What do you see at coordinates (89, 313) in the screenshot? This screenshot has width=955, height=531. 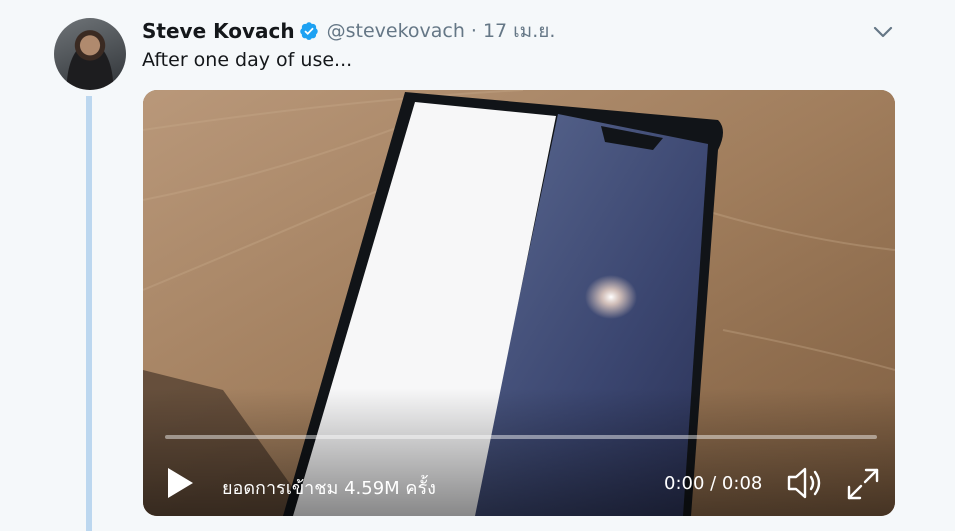 I see `thread-line` at bounding box center [89, 313].